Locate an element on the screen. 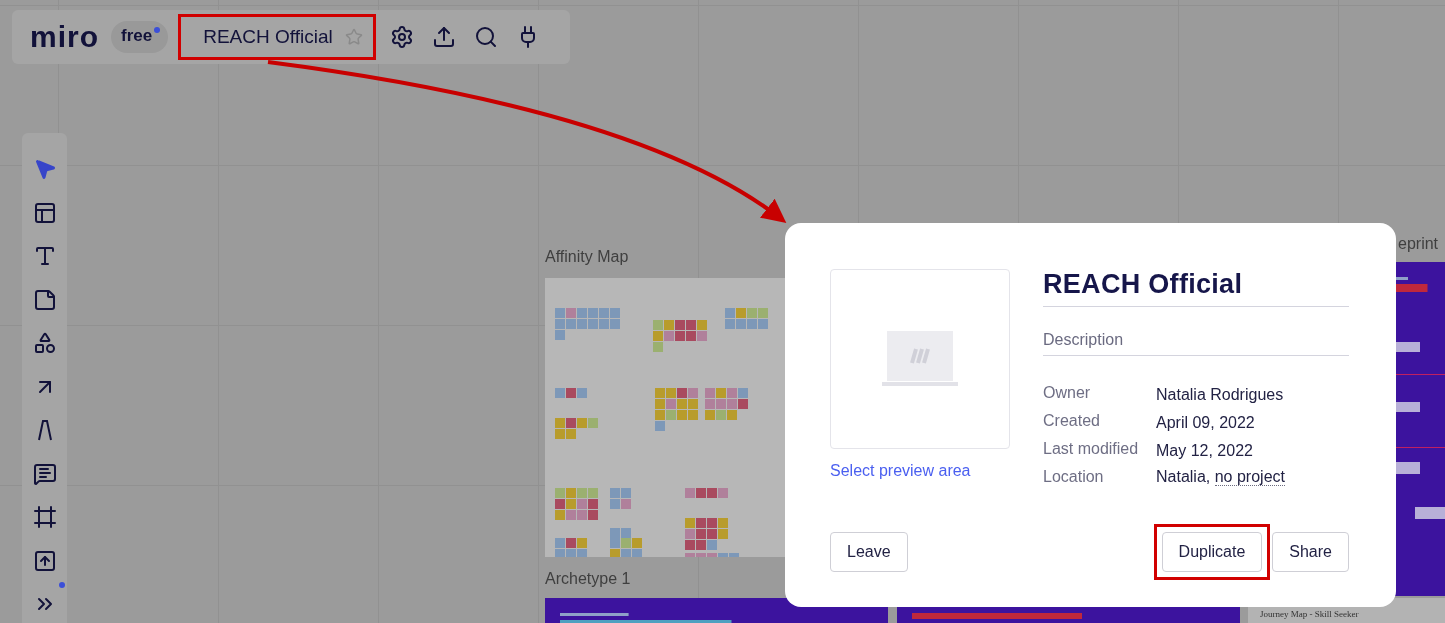  frame-icon is located at coordinates (44, 517).